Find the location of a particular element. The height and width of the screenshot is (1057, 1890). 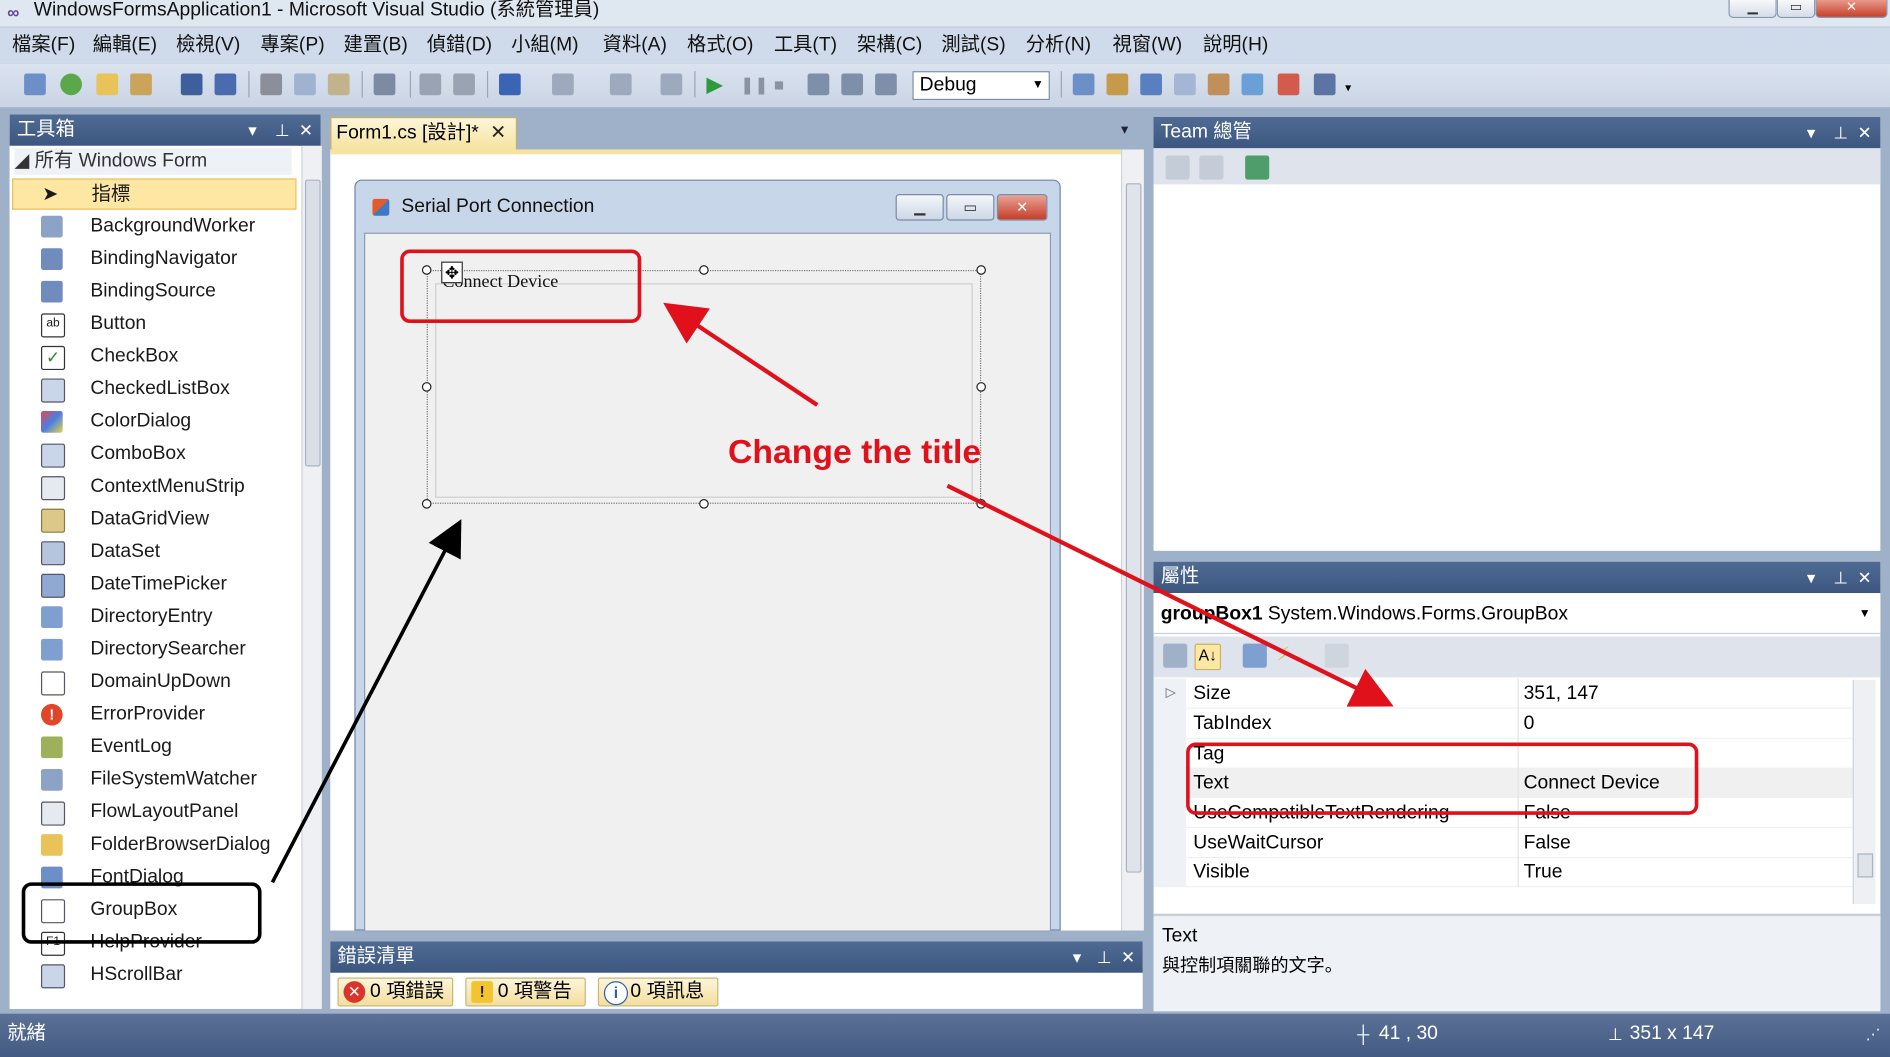

toolbox-item-directoryentry: DirectoryEntry is located at coordinates (154, 616).